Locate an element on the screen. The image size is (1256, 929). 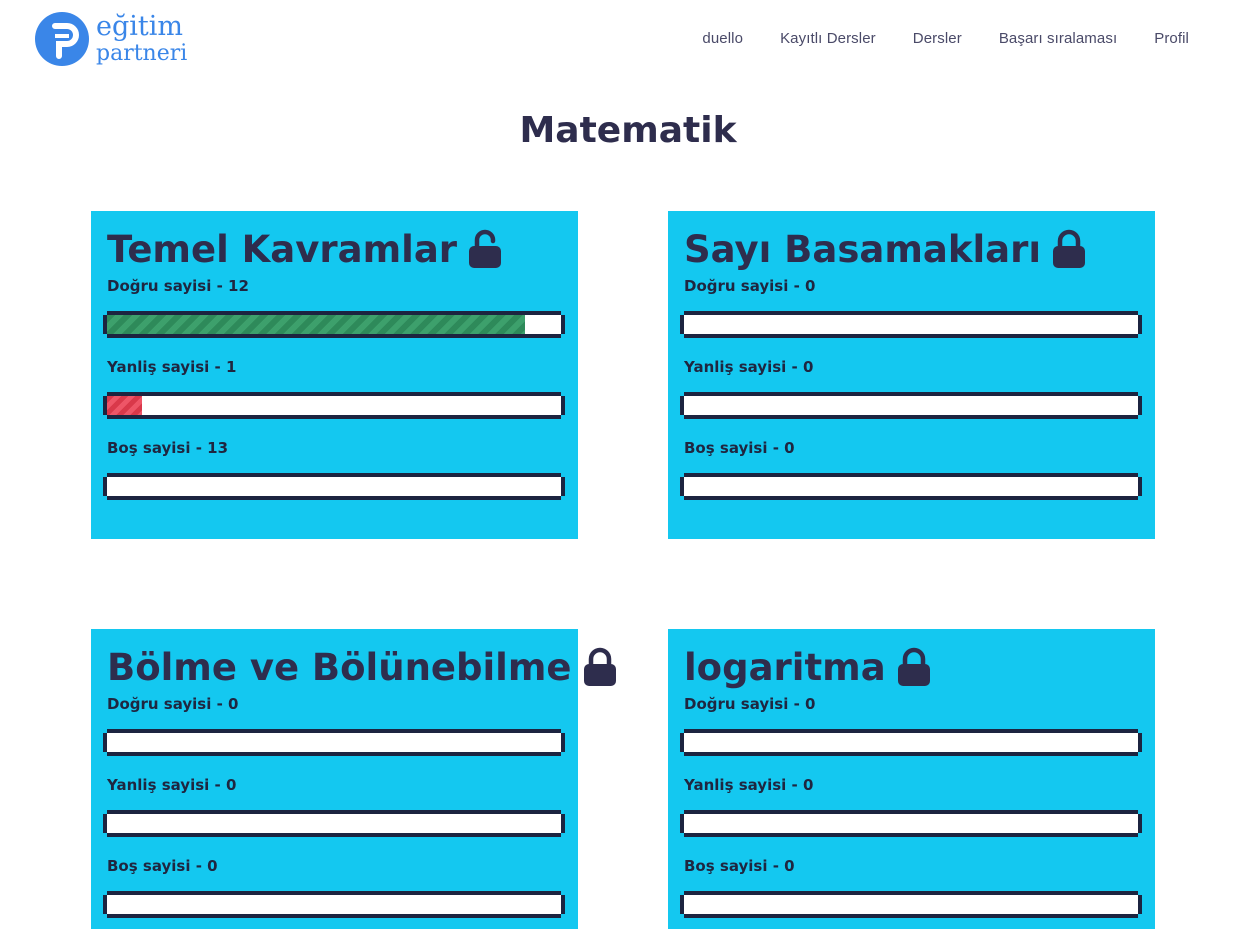
nav-item-basari-siralamasi: Başarı sıralaması is located at coordinates (1058, 38).